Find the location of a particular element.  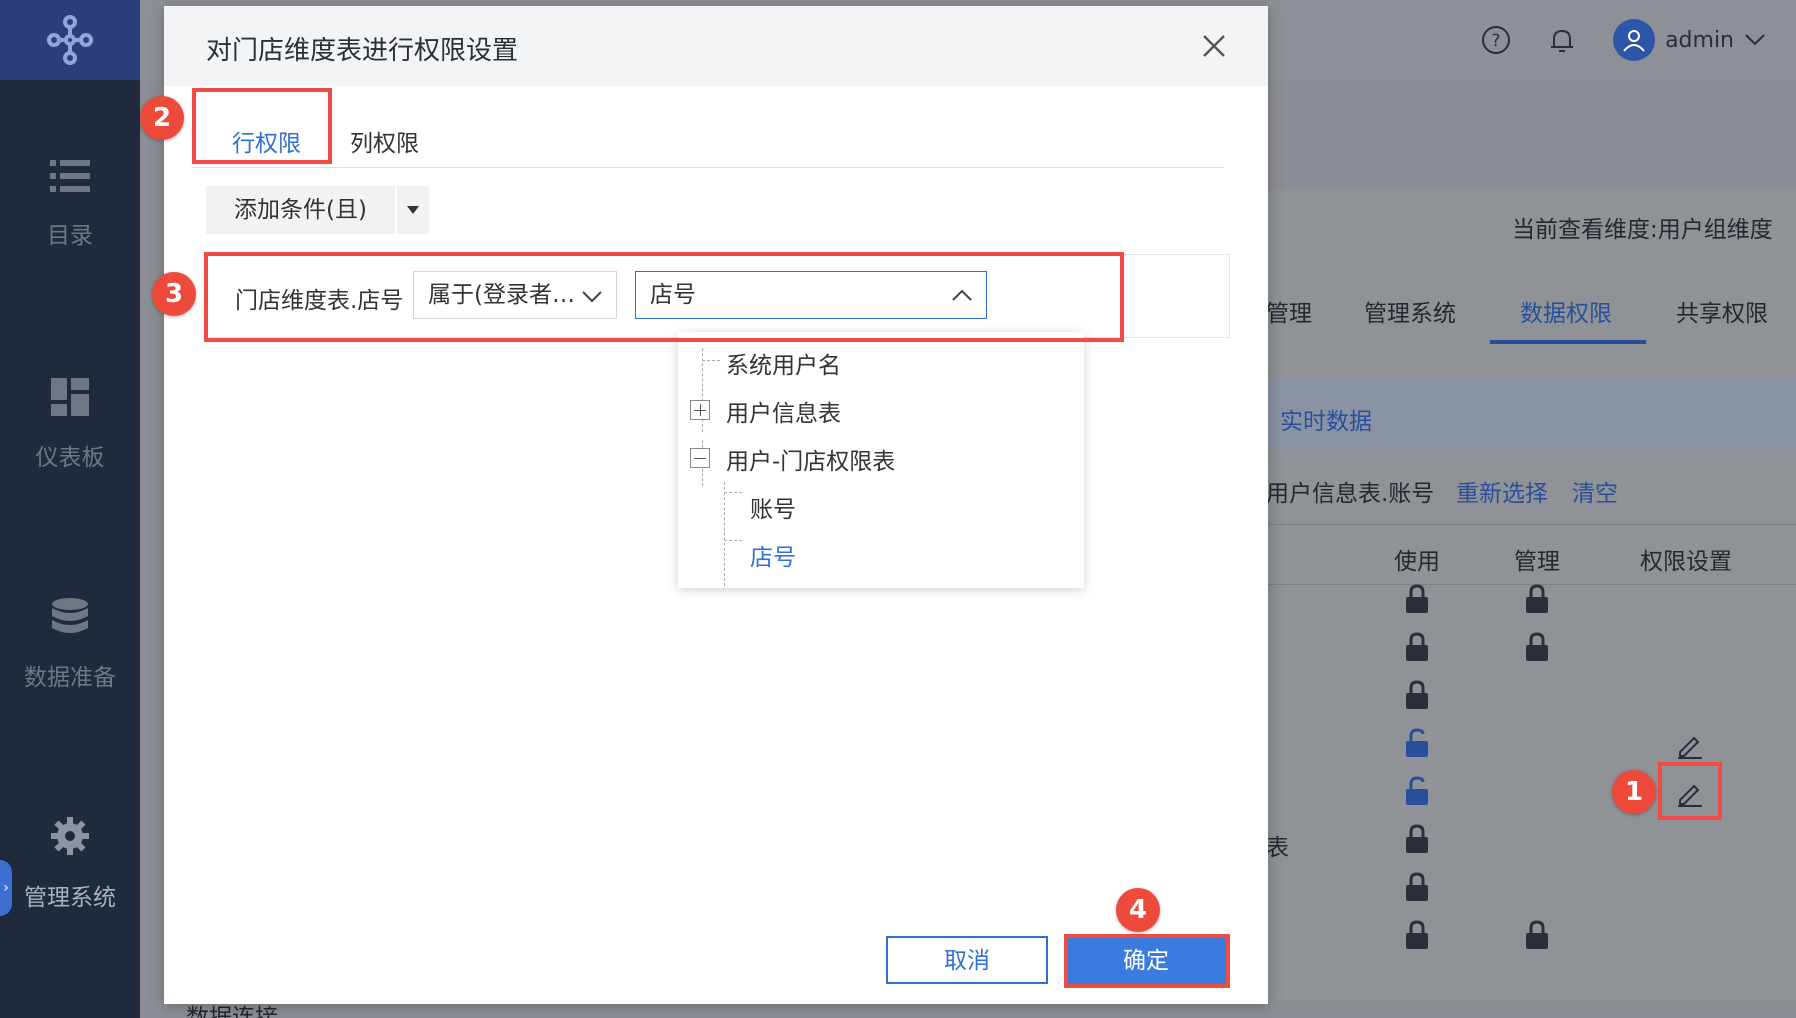

database-icon is located at coordinates (70, 615).